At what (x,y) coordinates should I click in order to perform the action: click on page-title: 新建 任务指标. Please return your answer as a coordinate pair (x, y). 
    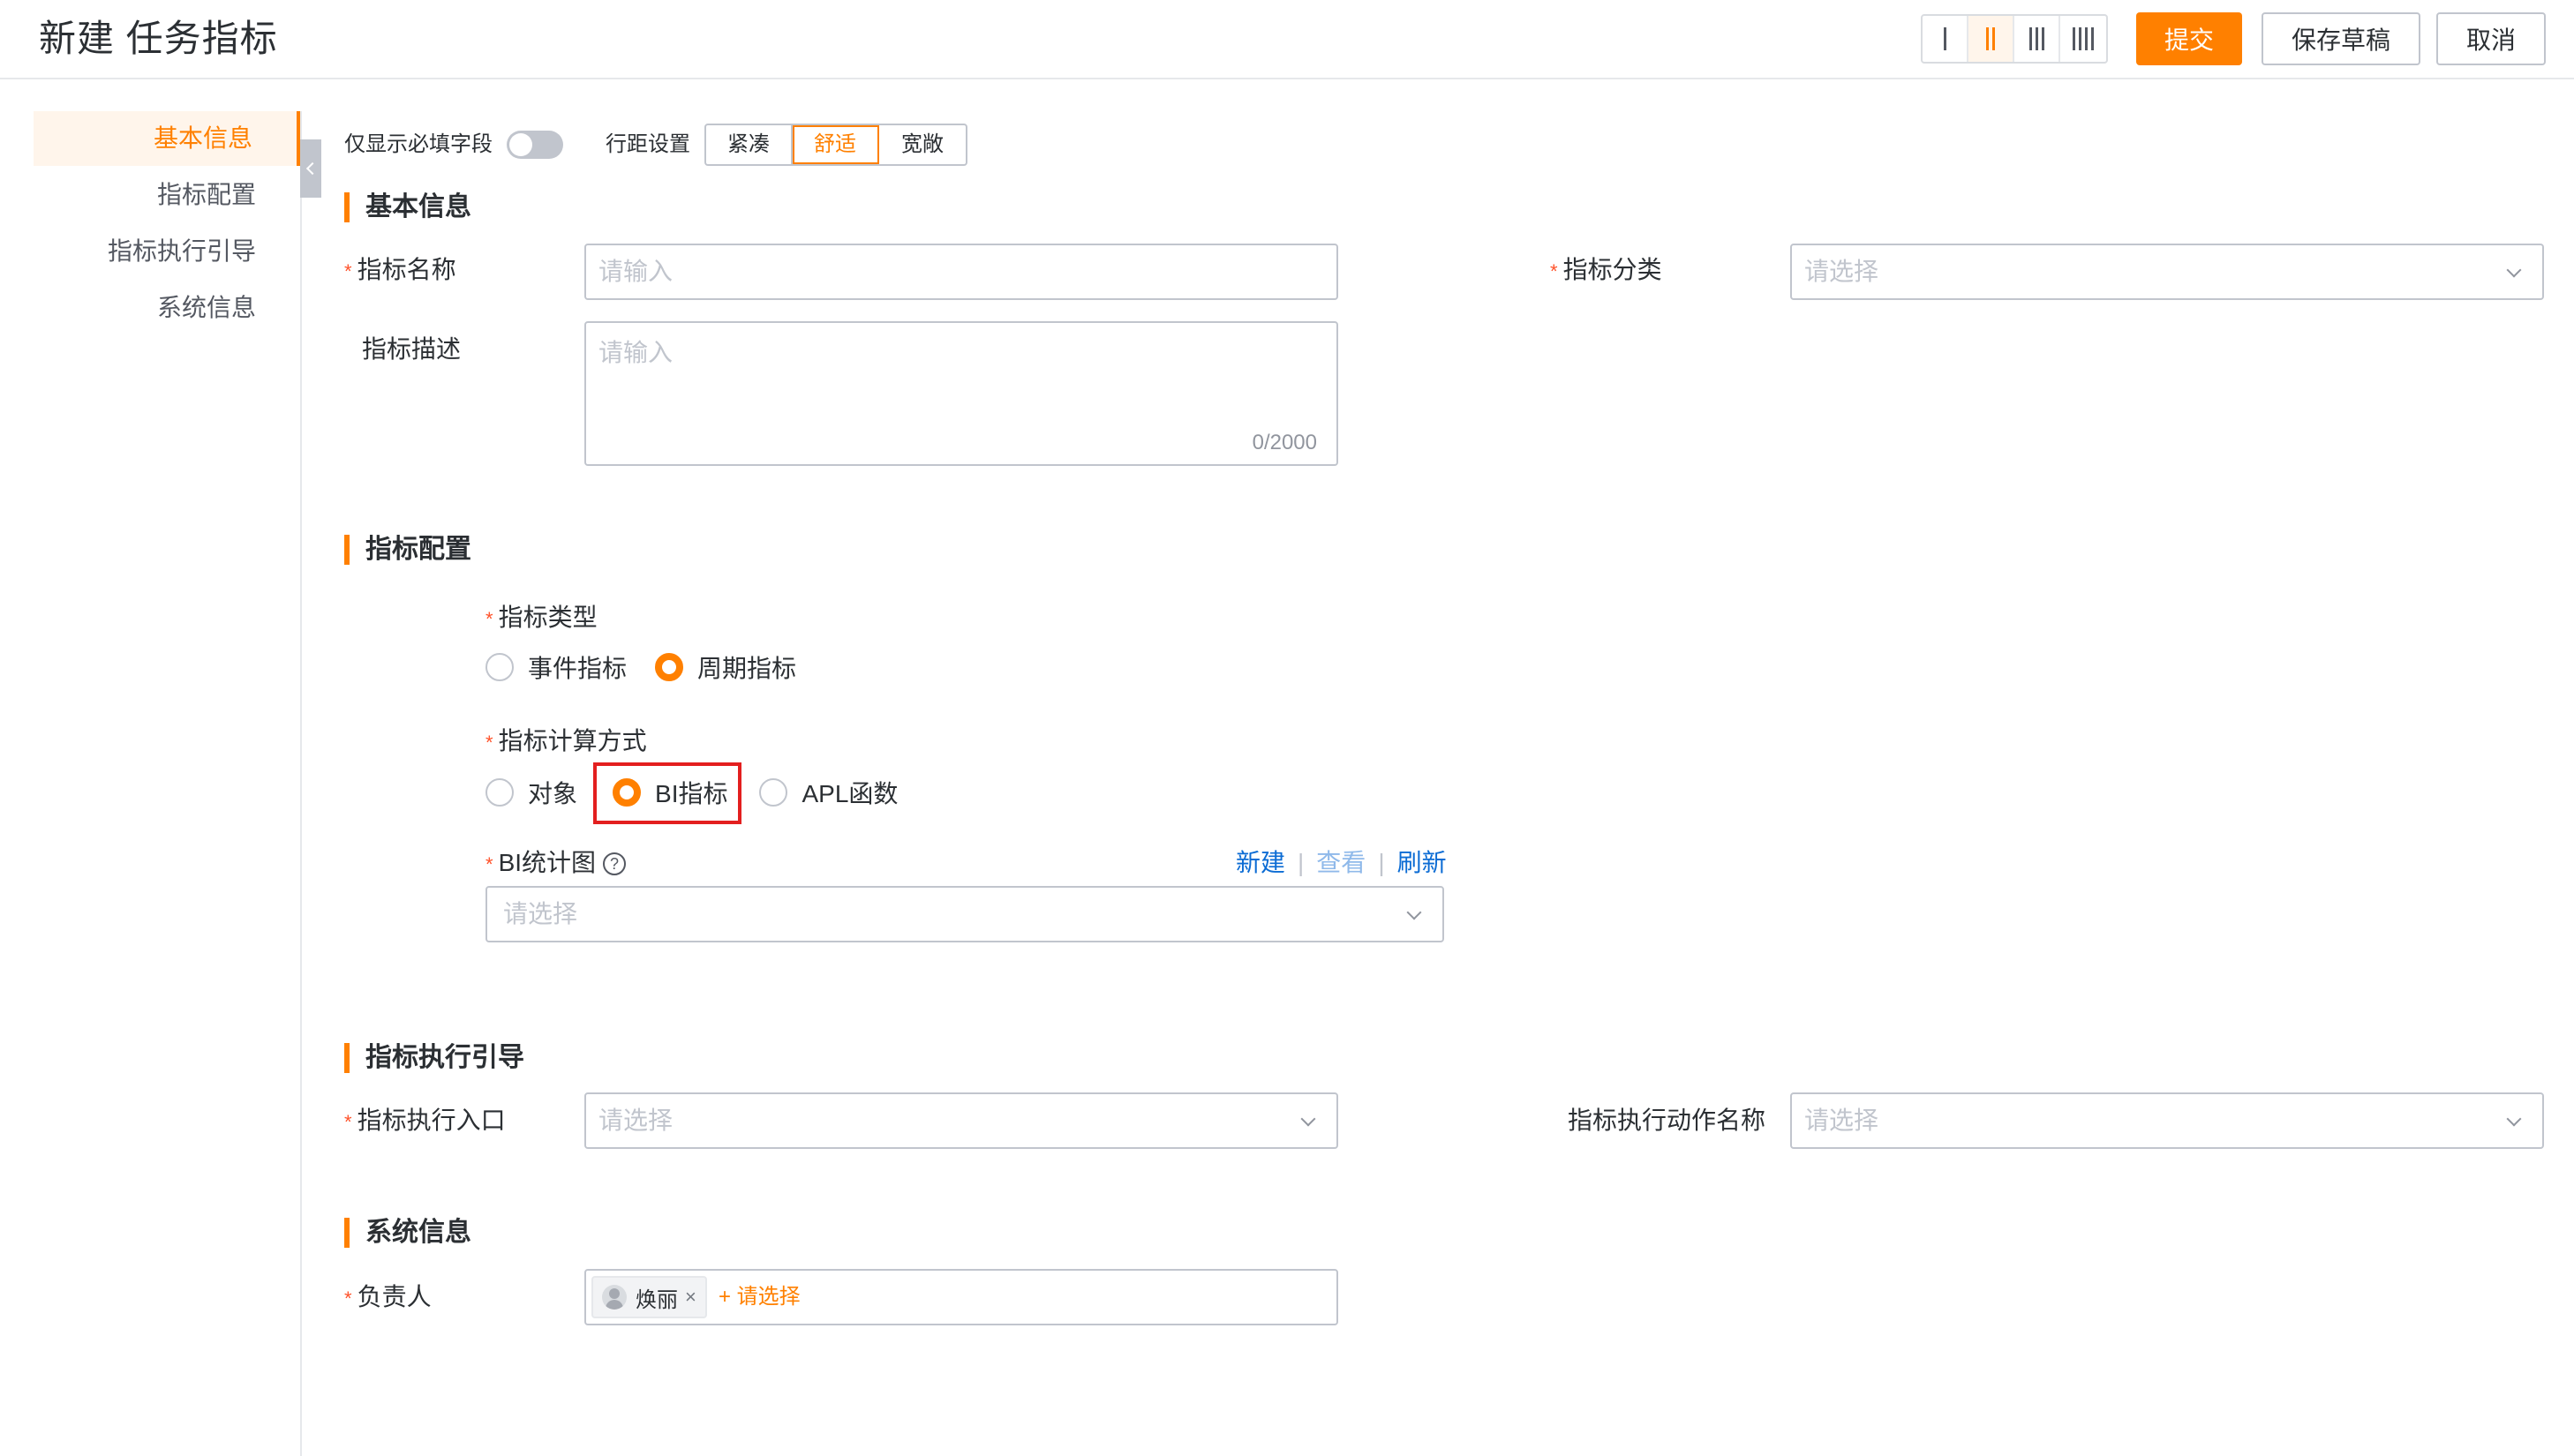
    Looking at the image, I should click on (158, 38).